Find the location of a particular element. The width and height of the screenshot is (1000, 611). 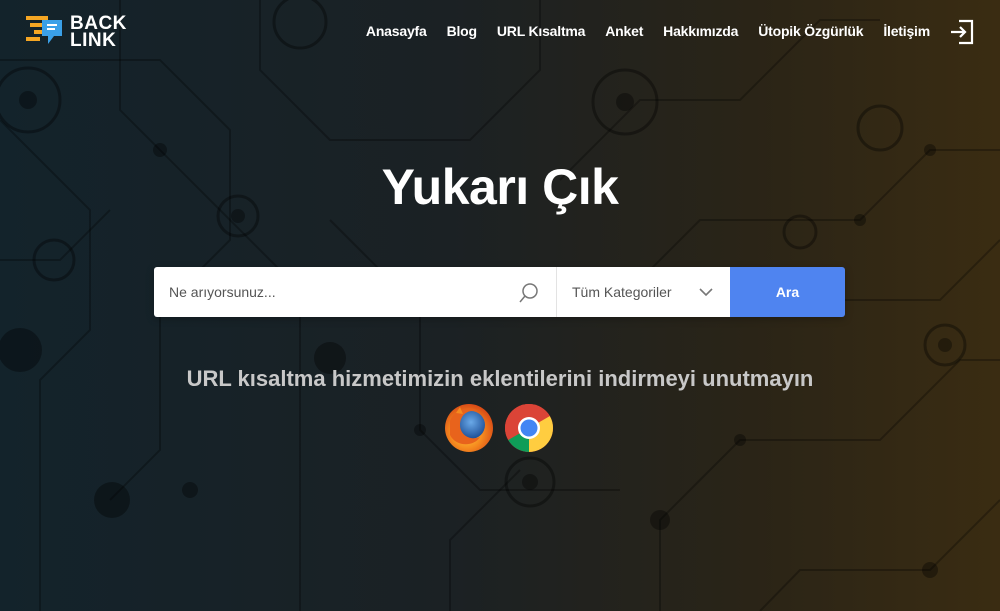

login-icon is located at coordinates (962, 32).